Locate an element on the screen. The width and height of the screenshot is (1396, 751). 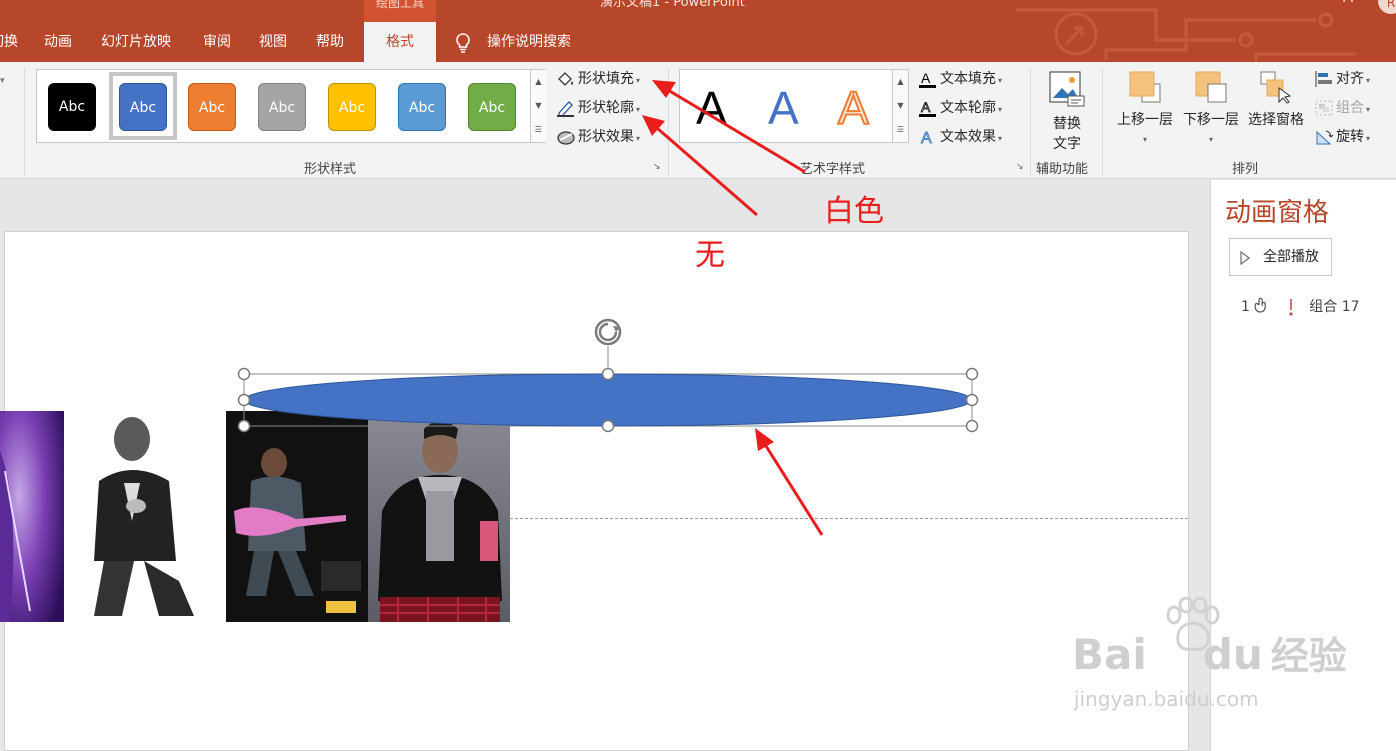
tab-animations: 动画 is located at coordinates (58, 42).